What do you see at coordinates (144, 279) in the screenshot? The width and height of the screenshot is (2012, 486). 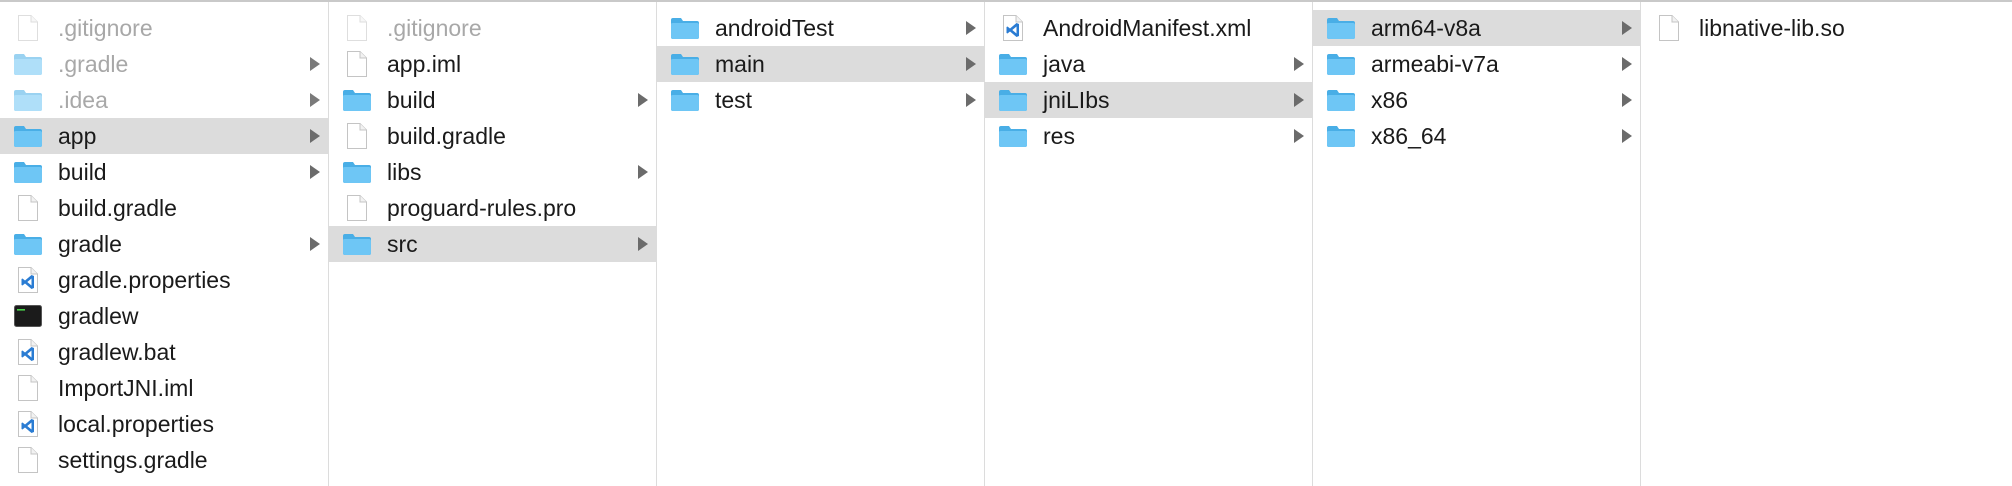 I see `item-name: gradle.properties` at bounding box center [144, 279].